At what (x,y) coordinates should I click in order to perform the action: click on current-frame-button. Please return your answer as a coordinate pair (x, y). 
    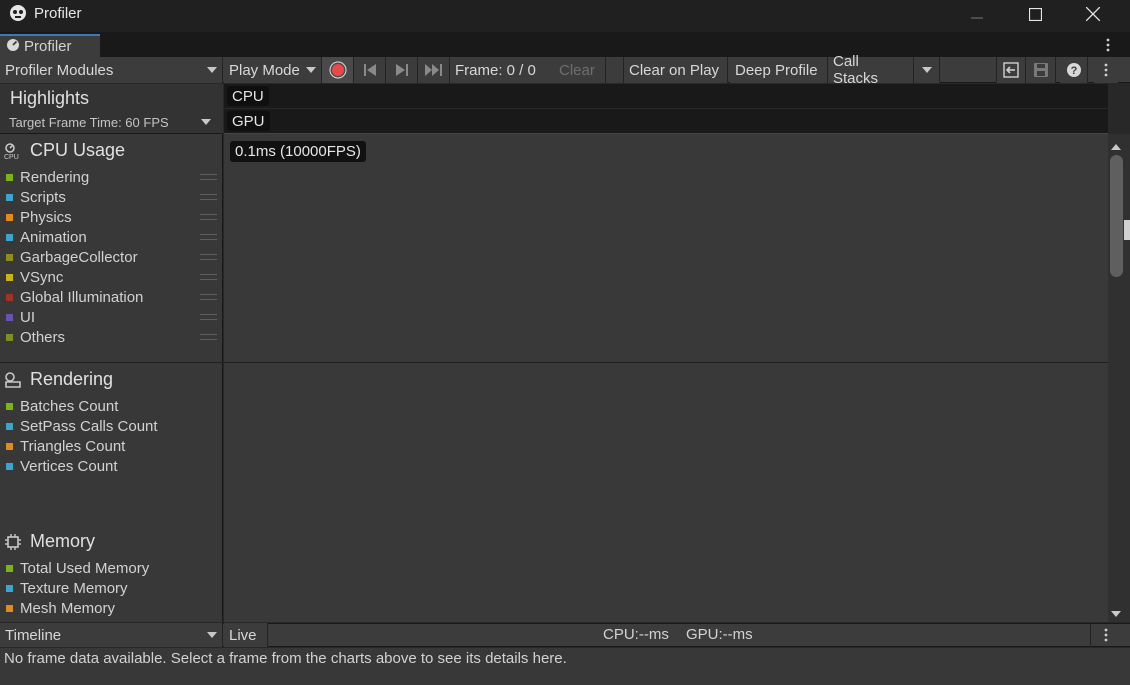
    Looking at the image, I should click on (434, 70).